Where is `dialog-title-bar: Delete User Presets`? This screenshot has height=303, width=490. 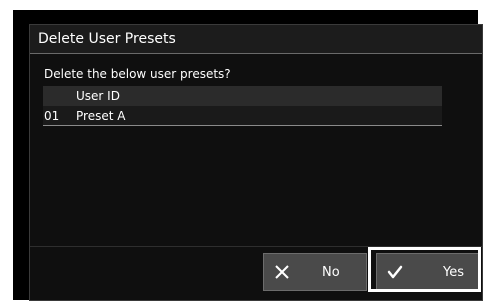 dialog-title-bar: Delete User Presets is located at coordinates (256, 39).